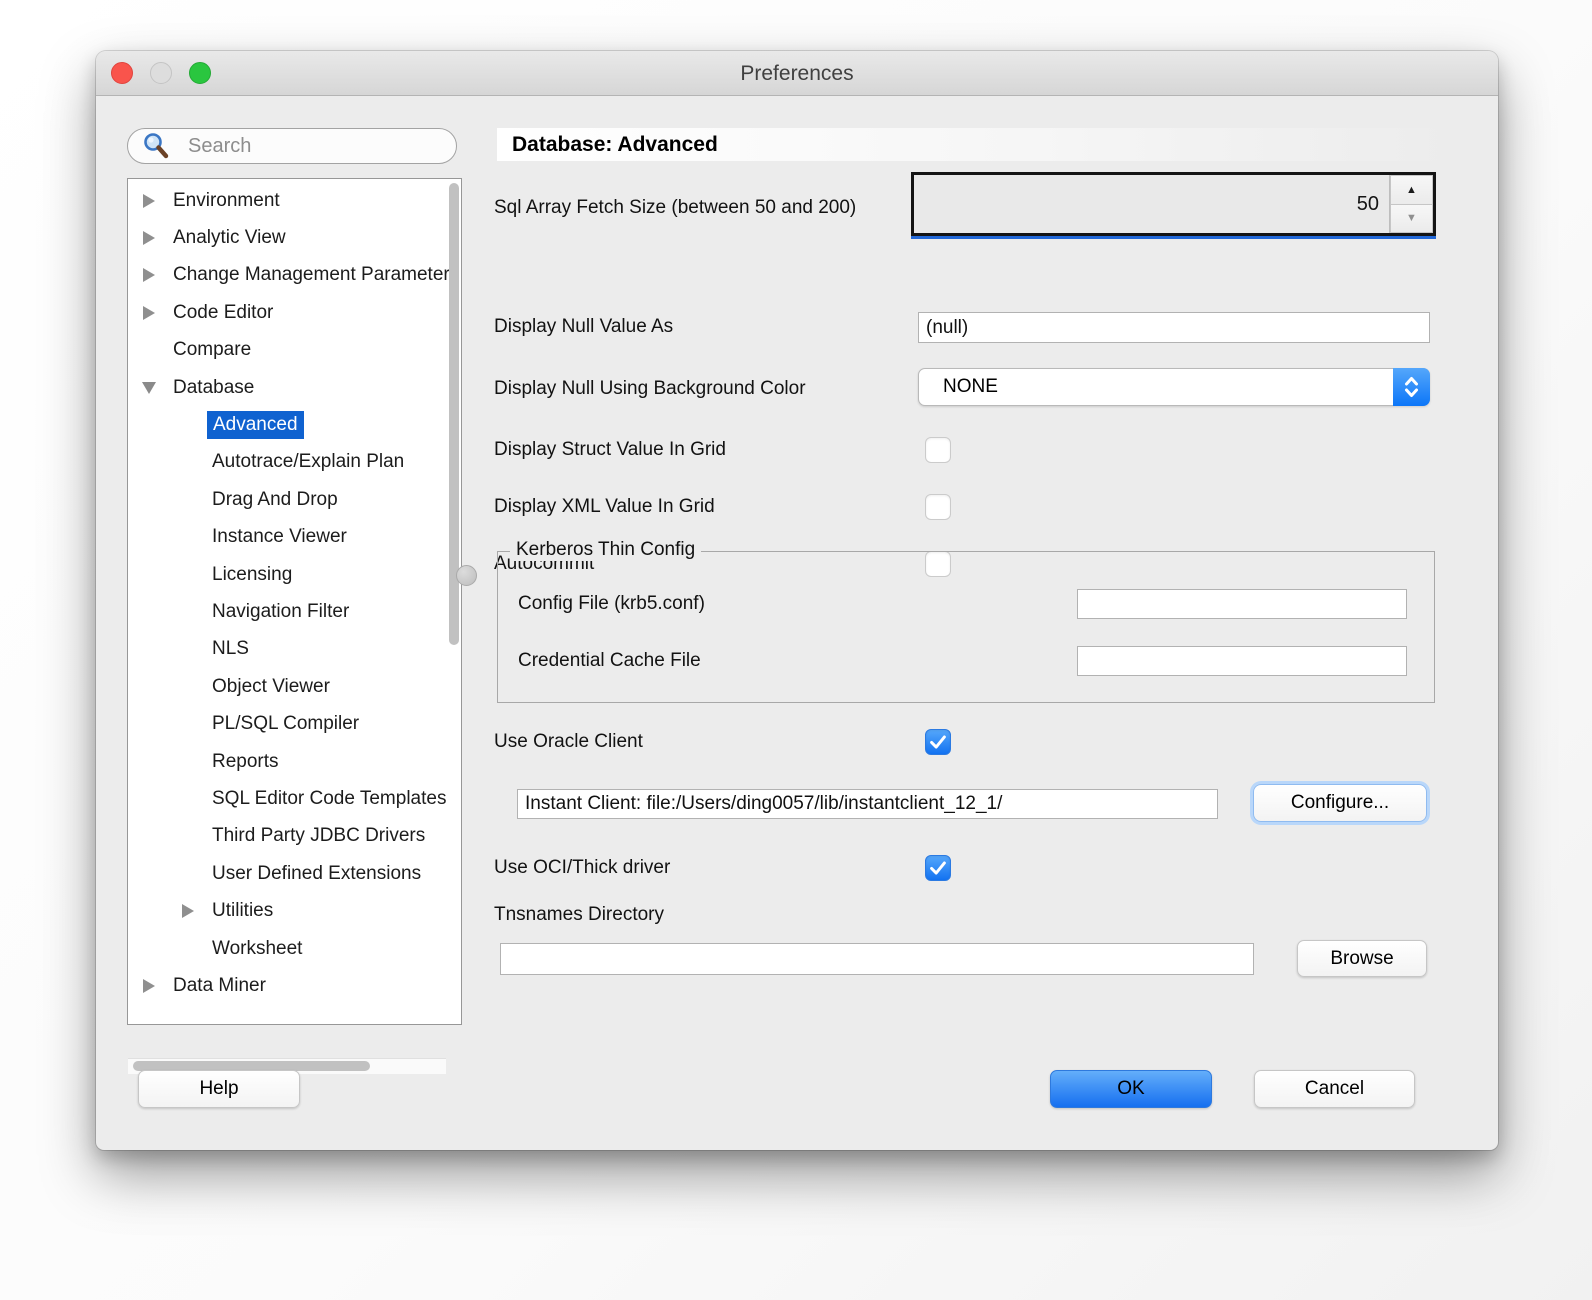  I want to click on tree-item-label: Compare, so click(212, 350).